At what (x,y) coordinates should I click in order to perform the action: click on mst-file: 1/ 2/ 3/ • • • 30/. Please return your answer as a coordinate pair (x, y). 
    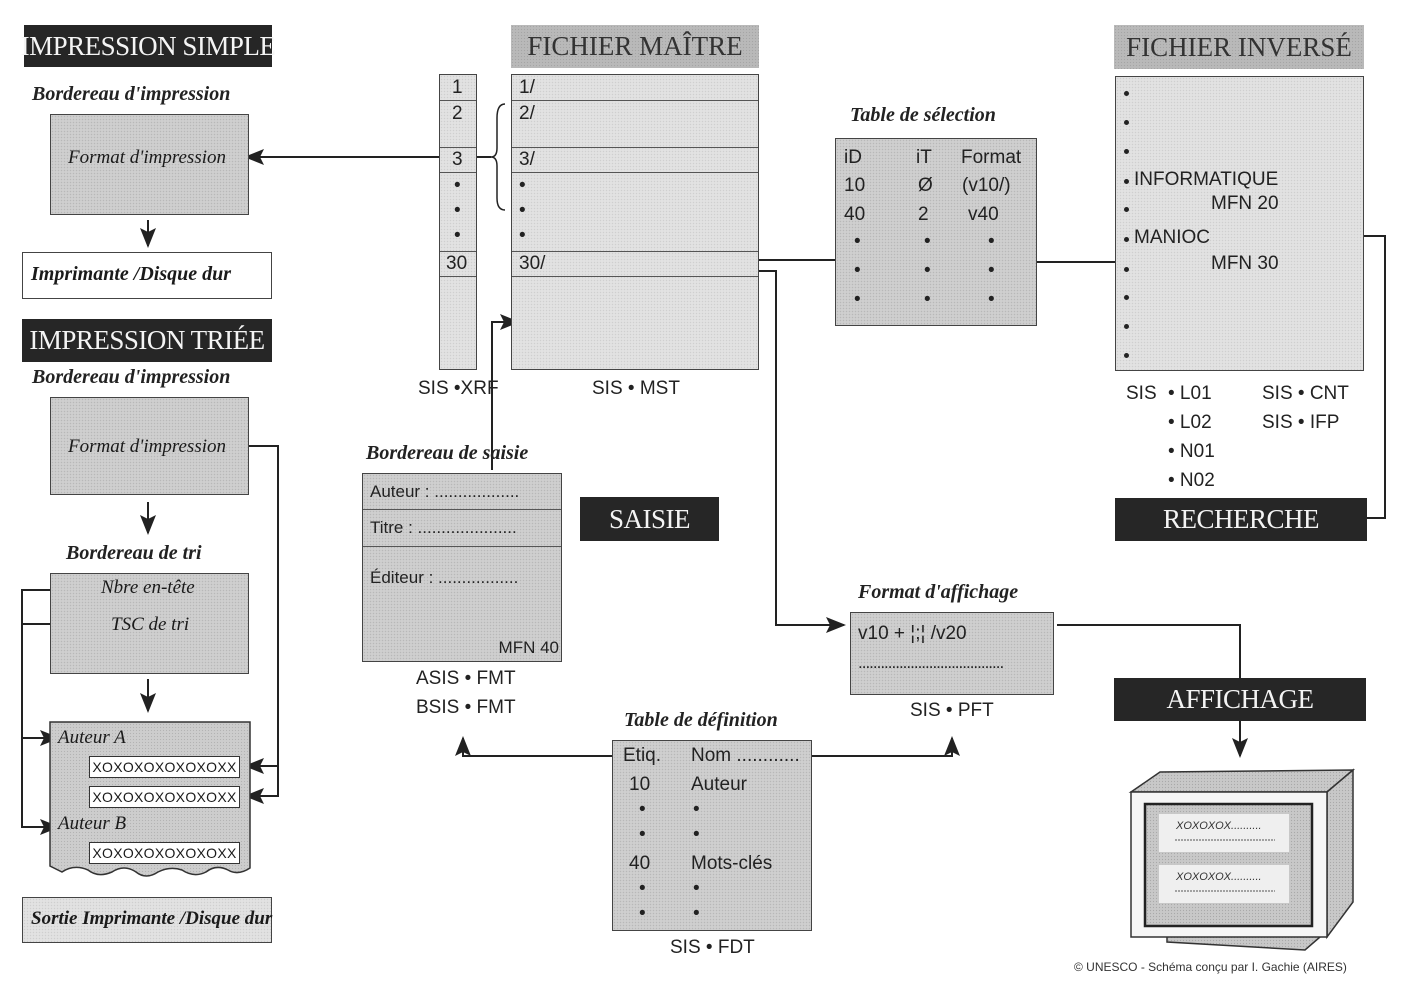
    Looking at the image, I should click on (635, 222).